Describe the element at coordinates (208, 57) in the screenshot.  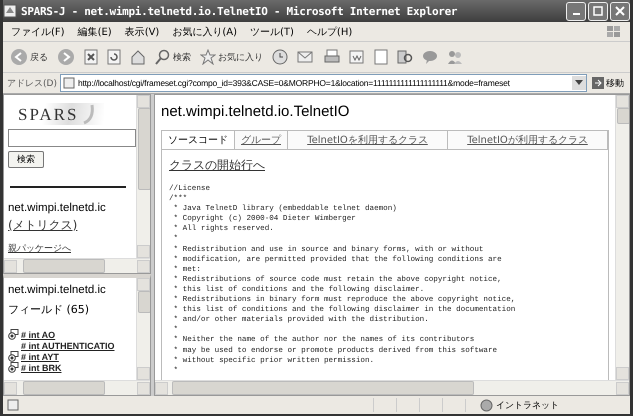
I see `star-icon` at that location.